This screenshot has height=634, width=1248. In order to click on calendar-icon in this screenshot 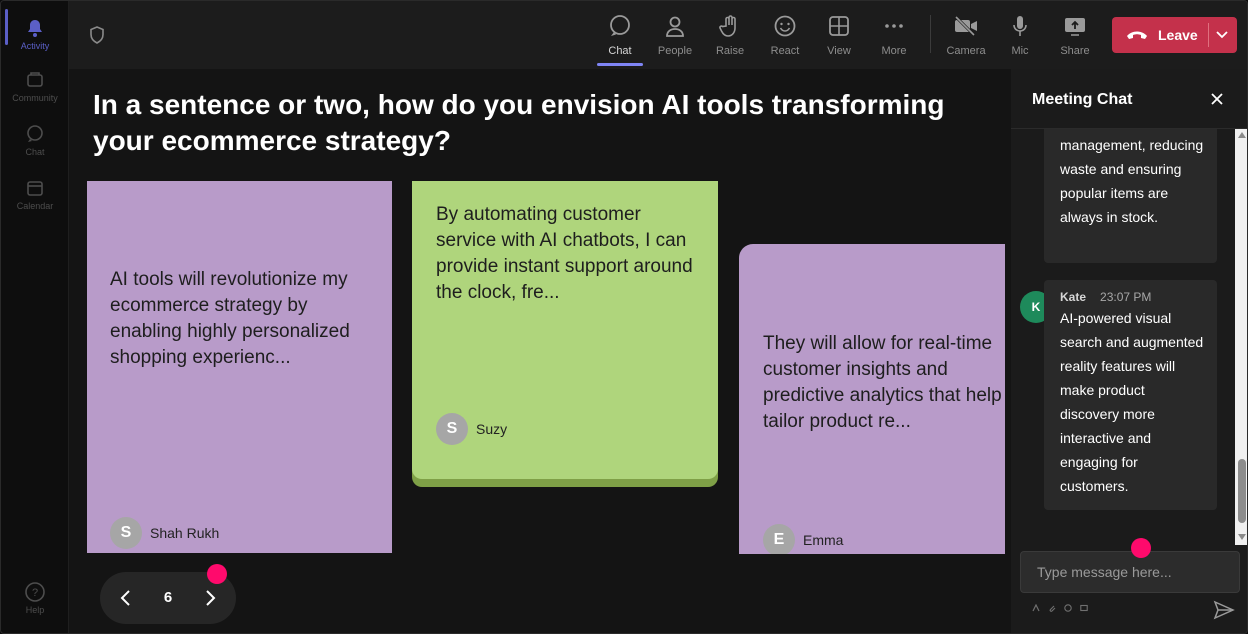, I will do `click(35, 188)`.